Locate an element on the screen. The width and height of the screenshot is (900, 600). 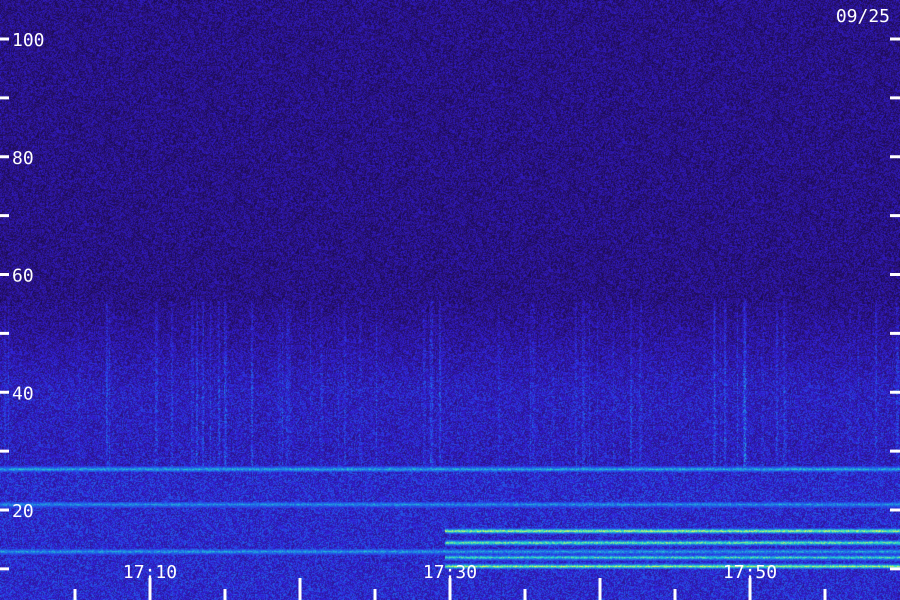
y-tick-label: 80 is located at coordinates (23, 158).